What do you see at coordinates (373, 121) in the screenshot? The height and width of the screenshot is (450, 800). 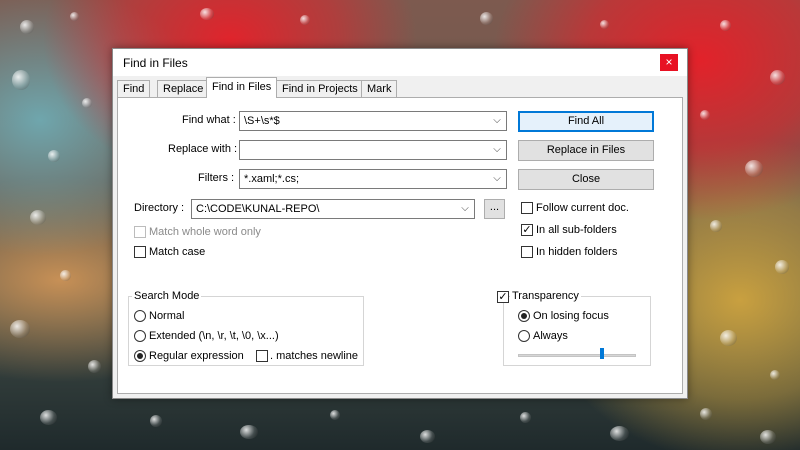 I see `find-what-combobox: \S+\s*$ ⌵` at bounding box center [373, 121].